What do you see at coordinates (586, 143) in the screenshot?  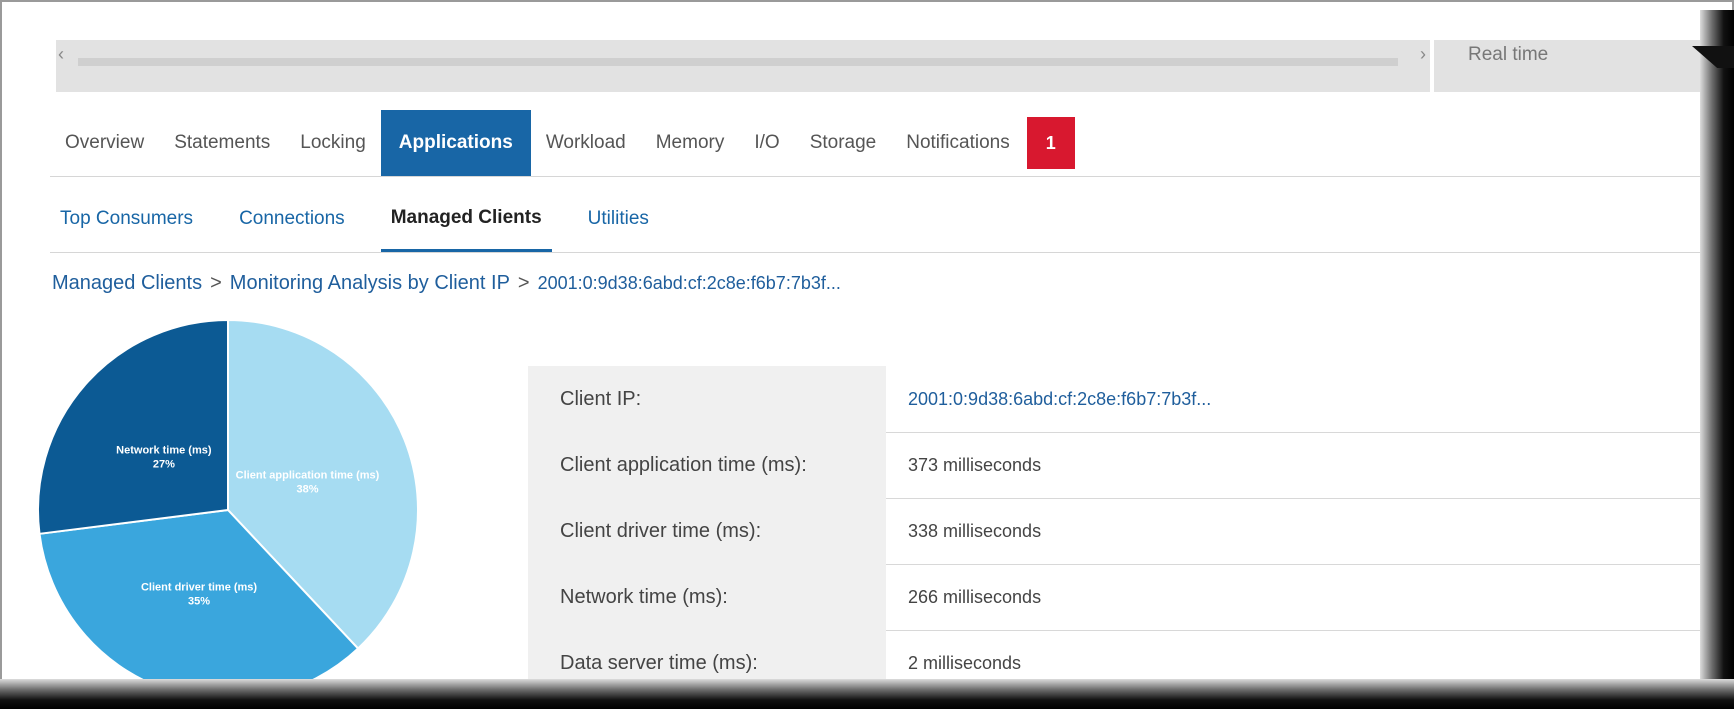 I see `tab-workload: Workload` at bounding box center [586, 143].